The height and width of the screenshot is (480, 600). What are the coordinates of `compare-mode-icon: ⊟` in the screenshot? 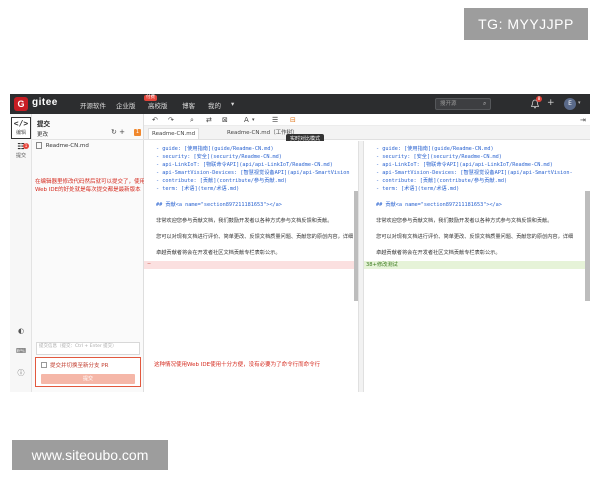 It's located at (293, 120).